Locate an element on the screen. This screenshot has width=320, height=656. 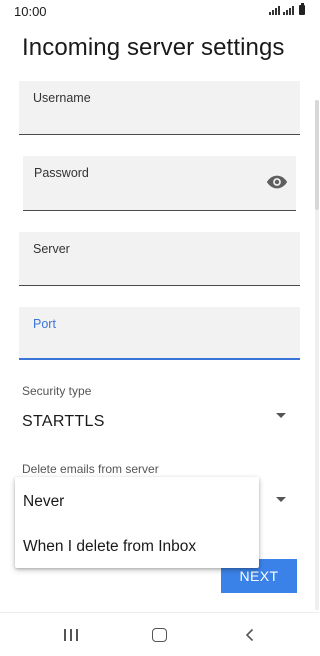
security-type-label: Security type is located at coordinates (57, 391).